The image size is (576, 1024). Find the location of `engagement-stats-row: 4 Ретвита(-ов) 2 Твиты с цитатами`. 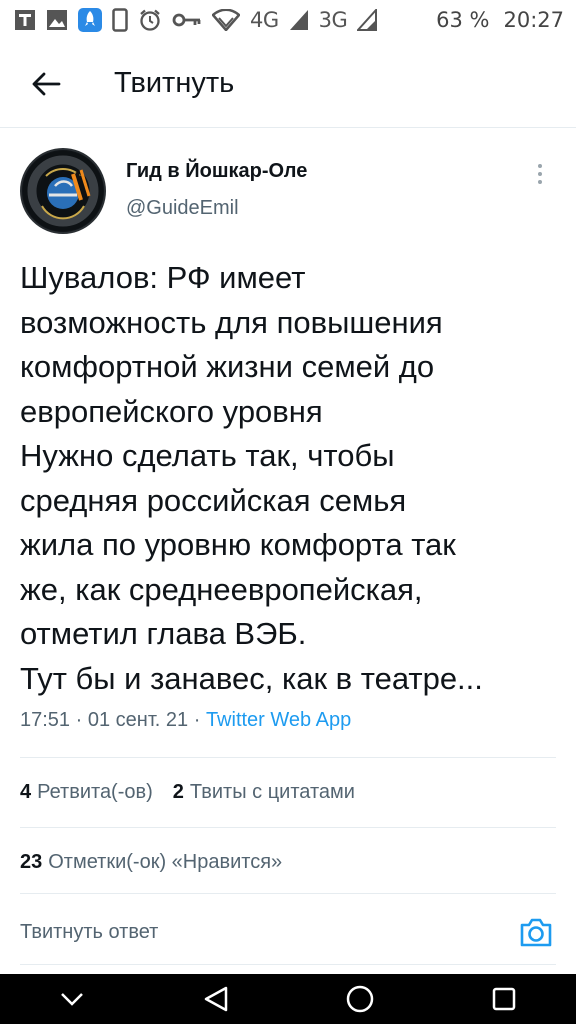

engagement-stats-row: 4 Ретвита(-ов) 2 Твиты с цитатами is located at coordinates (187, 792).